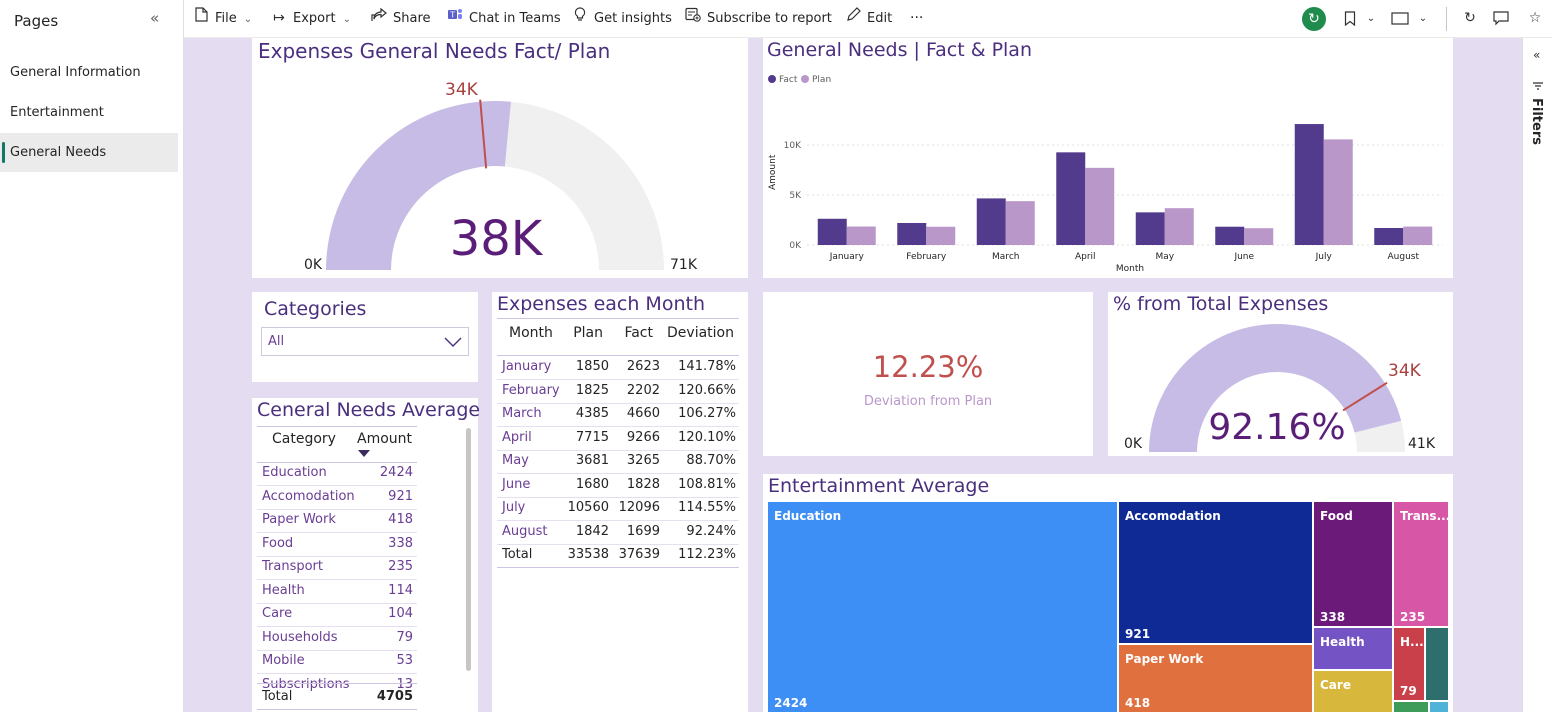 The image size is (1552, 712). What do you see at coordinates (832, 231) in the screenshot?
I see `bar-fact-january` at bounding box center [832, 231].